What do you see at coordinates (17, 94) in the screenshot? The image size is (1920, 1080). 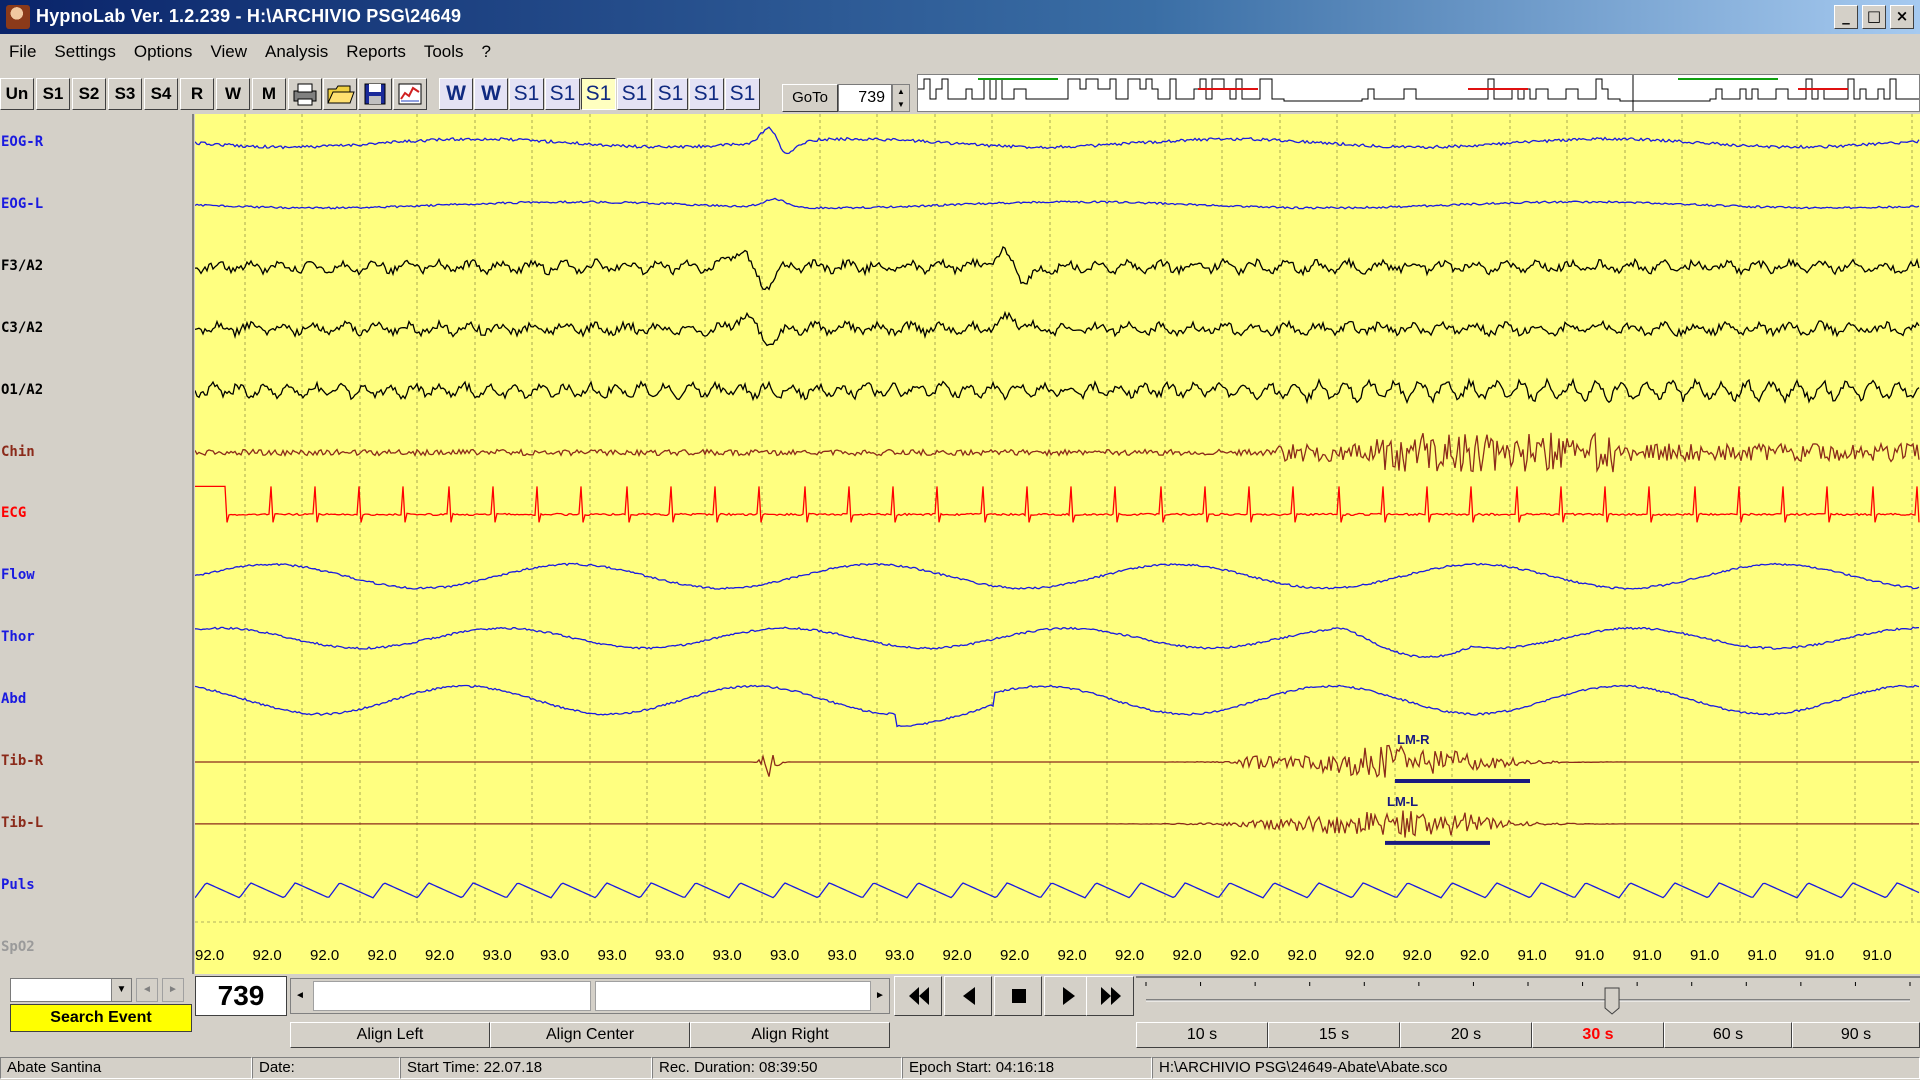 I see `stage-button-un: Un` at bounding box center [17, 94].